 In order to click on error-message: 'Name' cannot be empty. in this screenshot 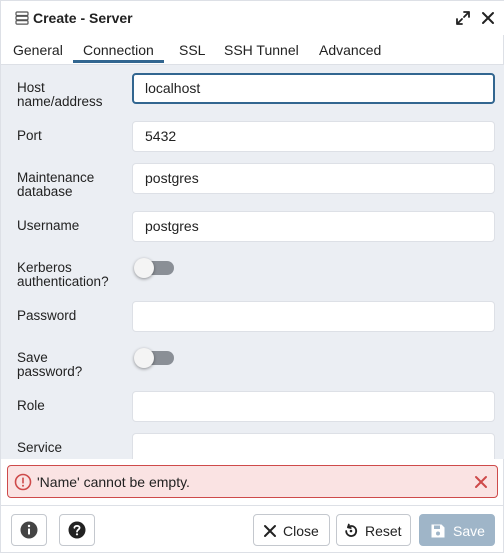, I will do `click(113, 482)`.